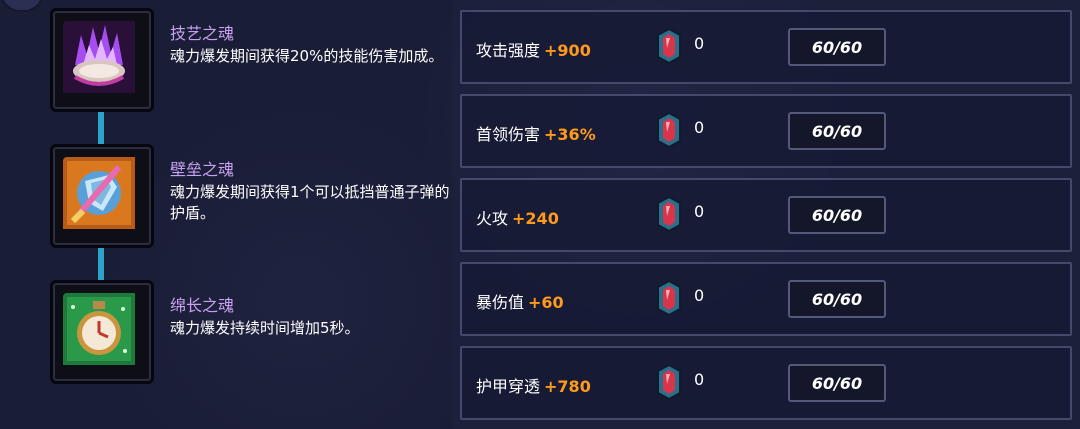 The width and height of the screenshot is (1080, 429). Describe the element at coordinates (310, 202) in the screenshot. I see `skill-description: 魂力爆发期间获得1个可以抵挡普通子弹的护盾。` at that location.